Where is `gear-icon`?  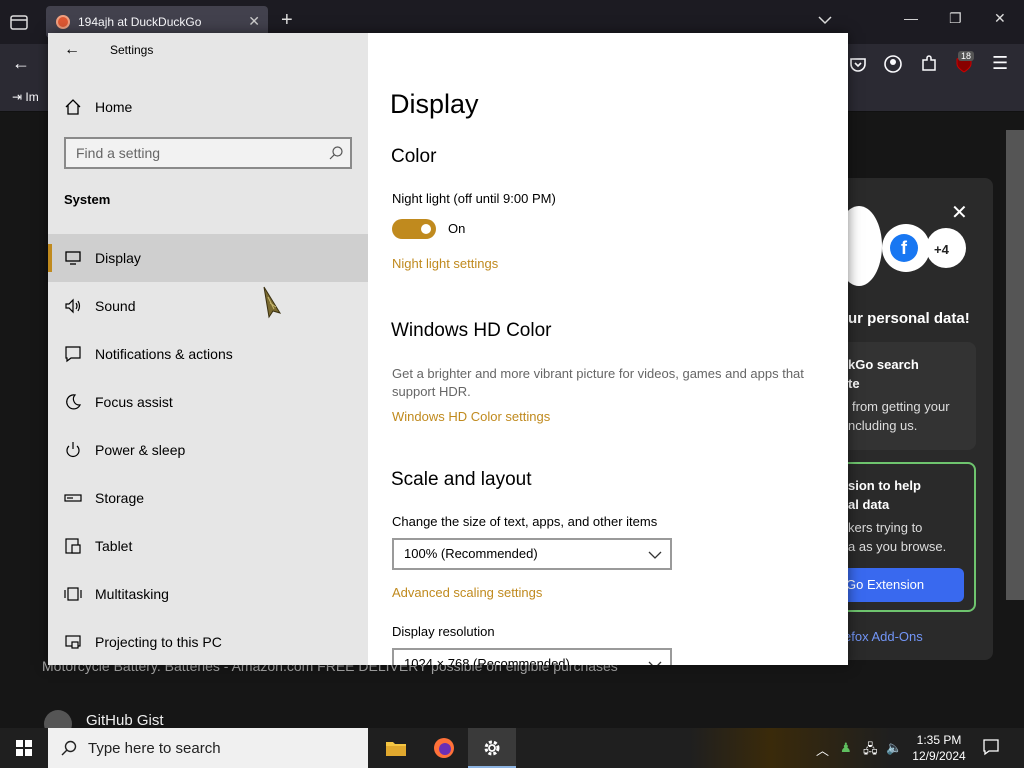 gear-icon is located at coordinates (492, 748).